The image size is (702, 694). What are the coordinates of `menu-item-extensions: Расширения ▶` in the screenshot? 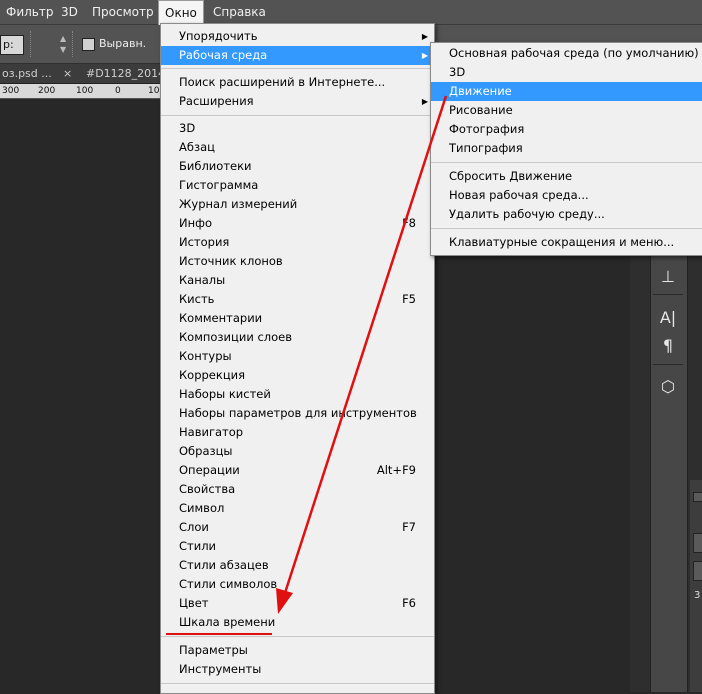 It's located at (297, 101).